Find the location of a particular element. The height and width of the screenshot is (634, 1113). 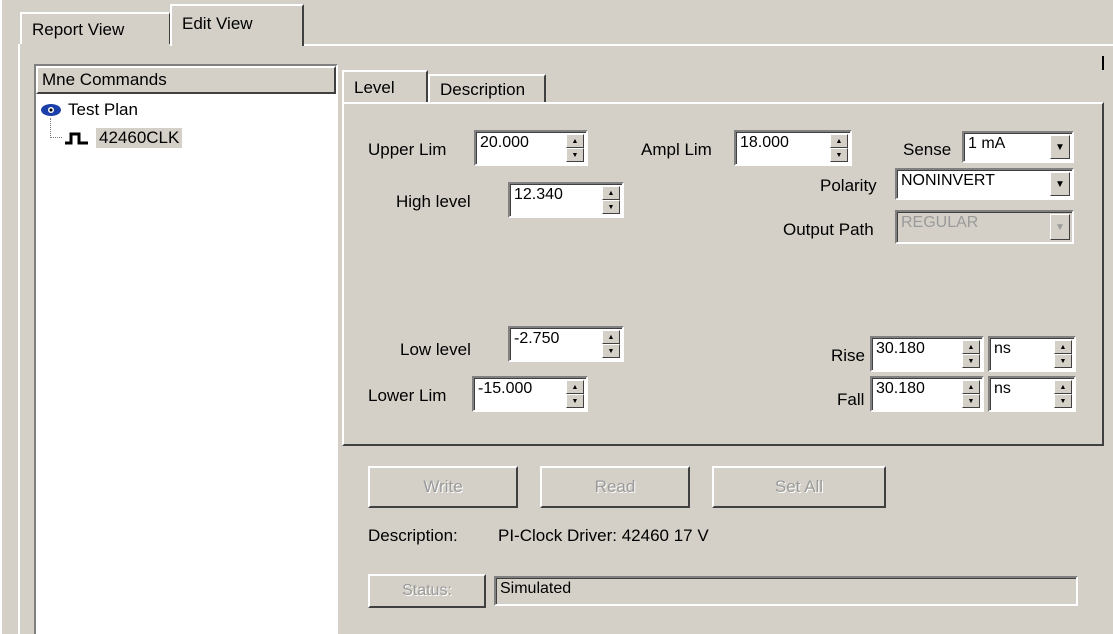

sense-value: 1 mA is located at coordinates (987, 143).